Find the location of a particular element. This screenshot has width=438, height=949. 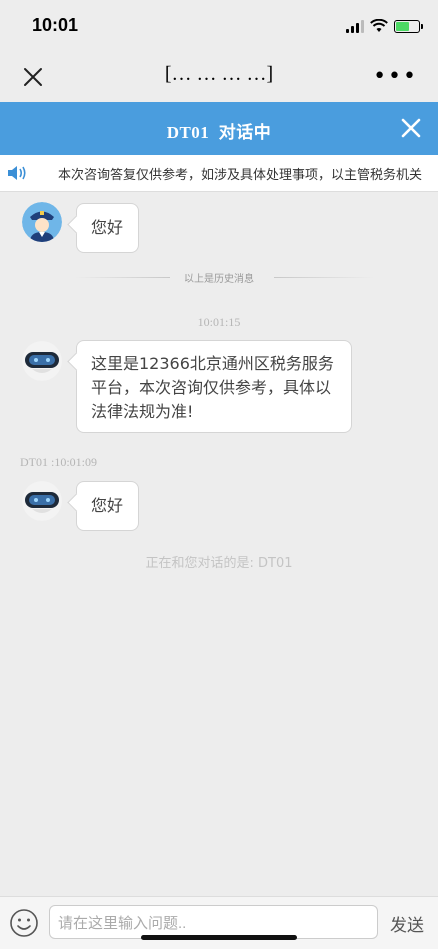

chat-title: DT01 对话中 is located at coordinates (219, 132).